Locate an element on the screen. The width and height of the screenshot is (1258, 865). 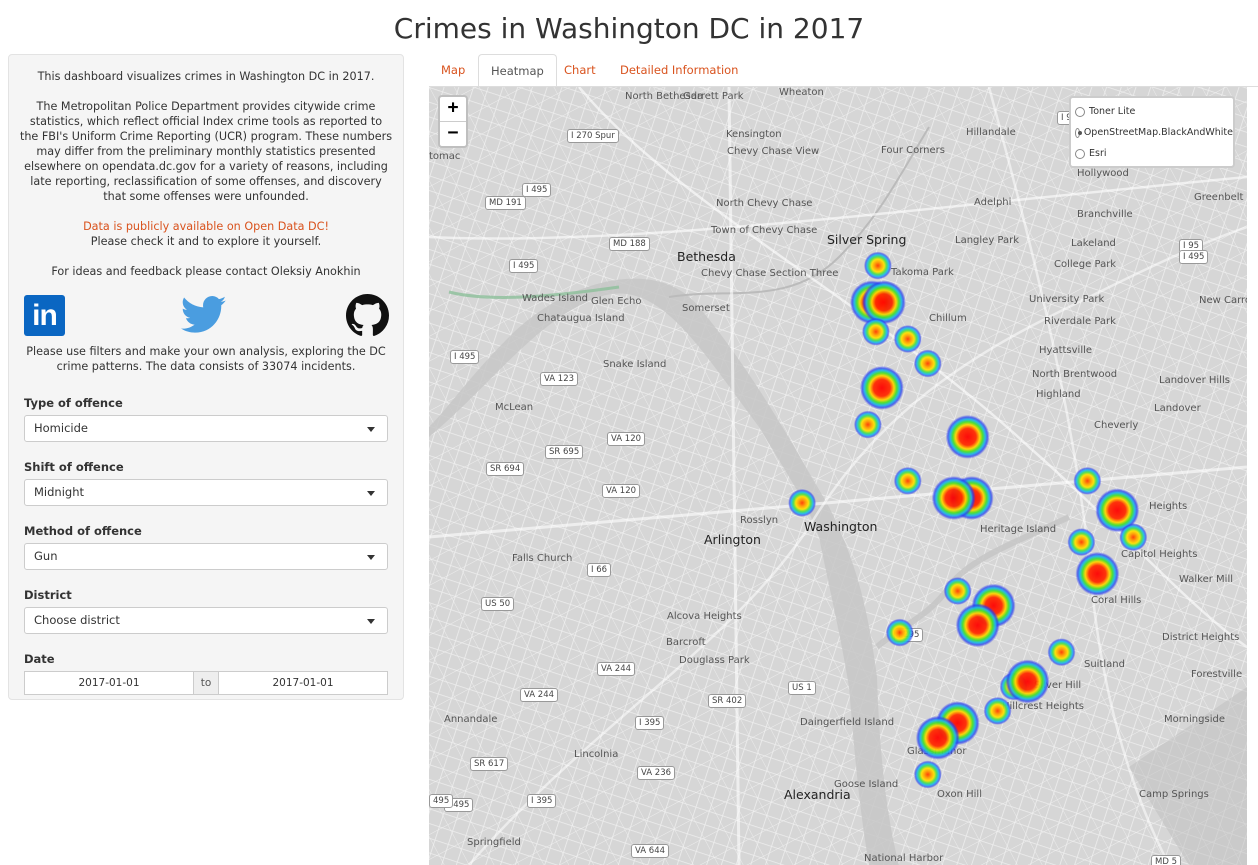
filter-district: District Choose district is located at coordinates (206, 611).